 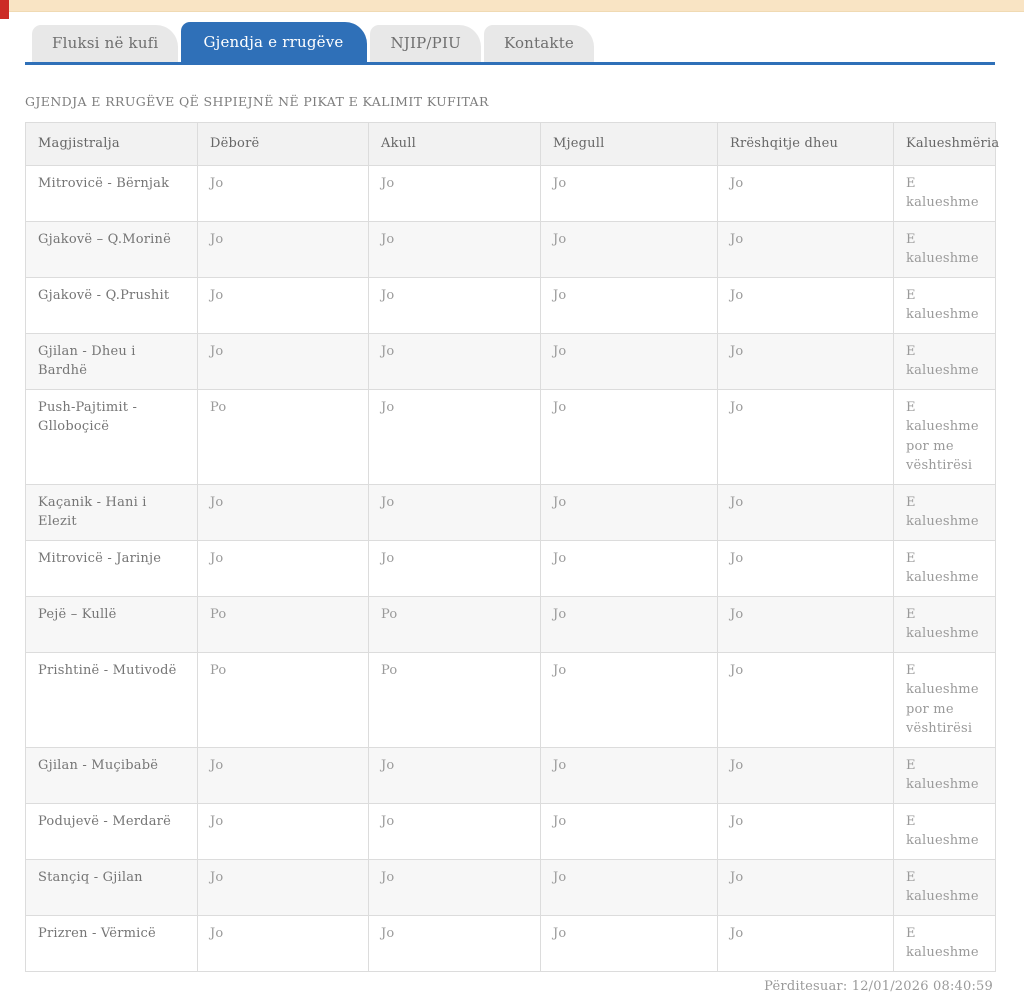 I want to click on road-name-cell: Kaçanik - Hani i Elezit, so click(x=111, y=512).